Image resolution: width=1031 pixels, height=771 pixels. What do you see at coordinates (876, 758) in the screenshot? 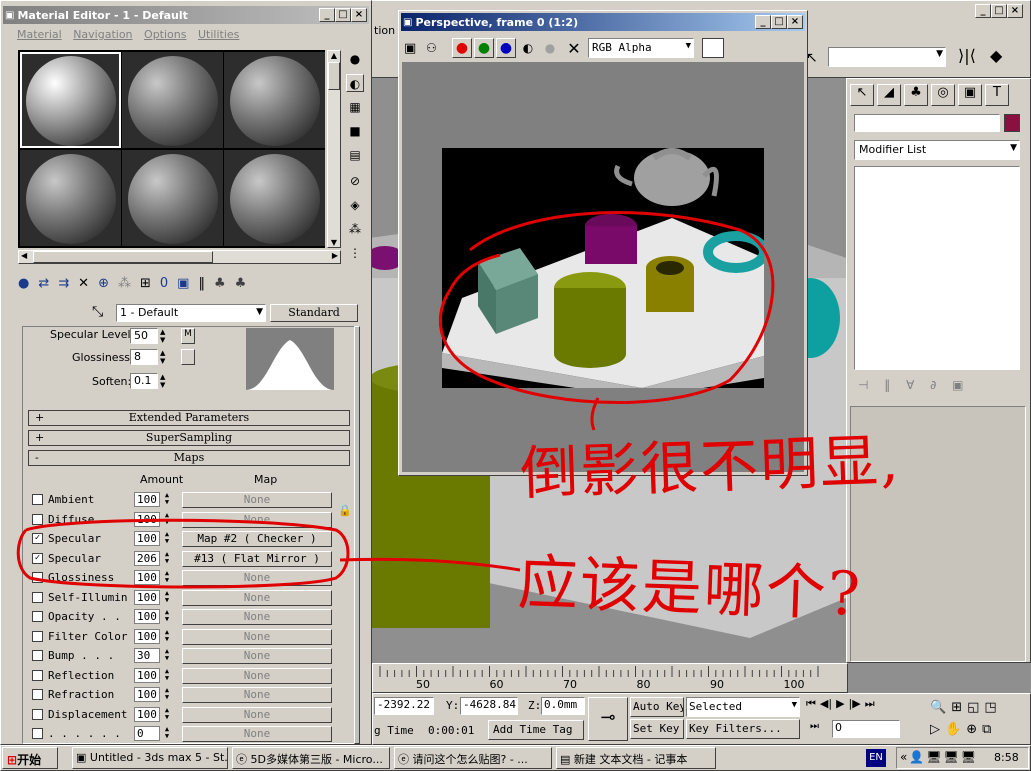
I see `language-indicator: EN` at bounding box center [876, 758].